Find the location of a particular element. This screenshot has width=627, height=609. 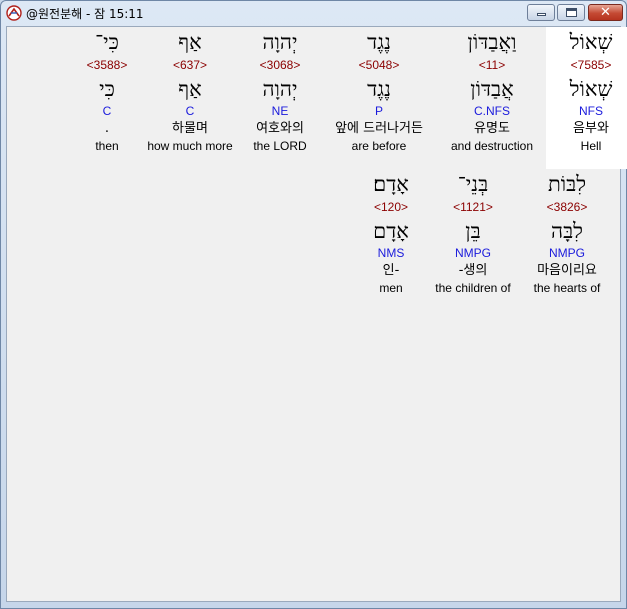

english-gloss: the hearts of is located at coordinates (567, 288).